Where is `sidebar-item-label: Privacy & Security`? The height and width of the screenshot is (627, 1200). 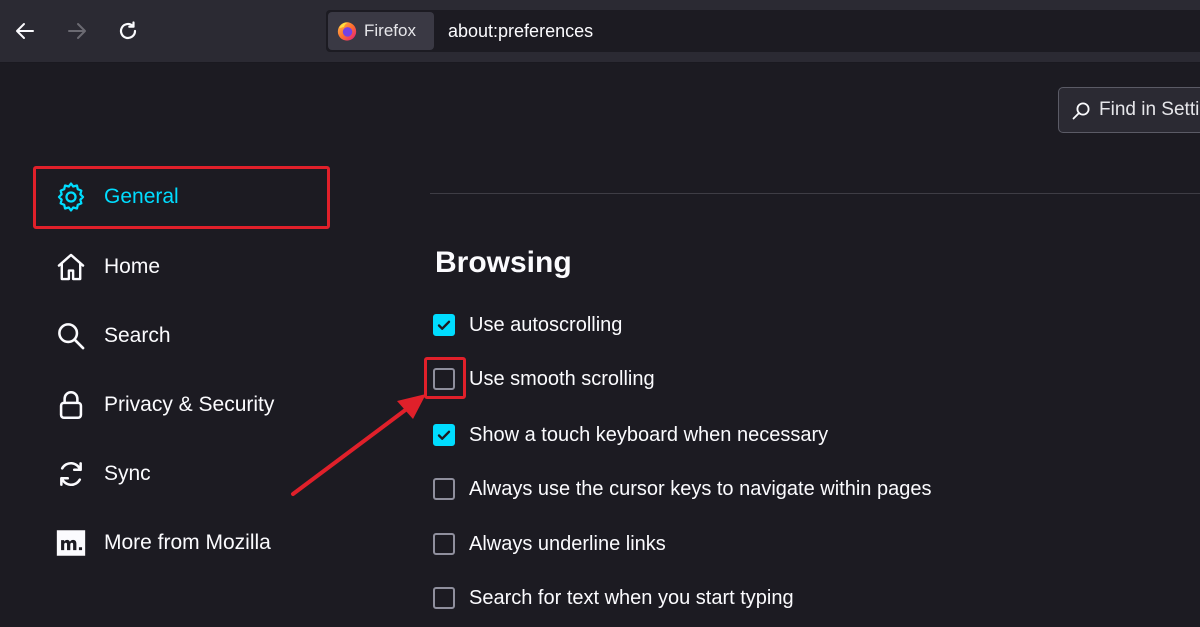
sidebar-item-label: Privacy & Security is located at coordinates (189, 404).